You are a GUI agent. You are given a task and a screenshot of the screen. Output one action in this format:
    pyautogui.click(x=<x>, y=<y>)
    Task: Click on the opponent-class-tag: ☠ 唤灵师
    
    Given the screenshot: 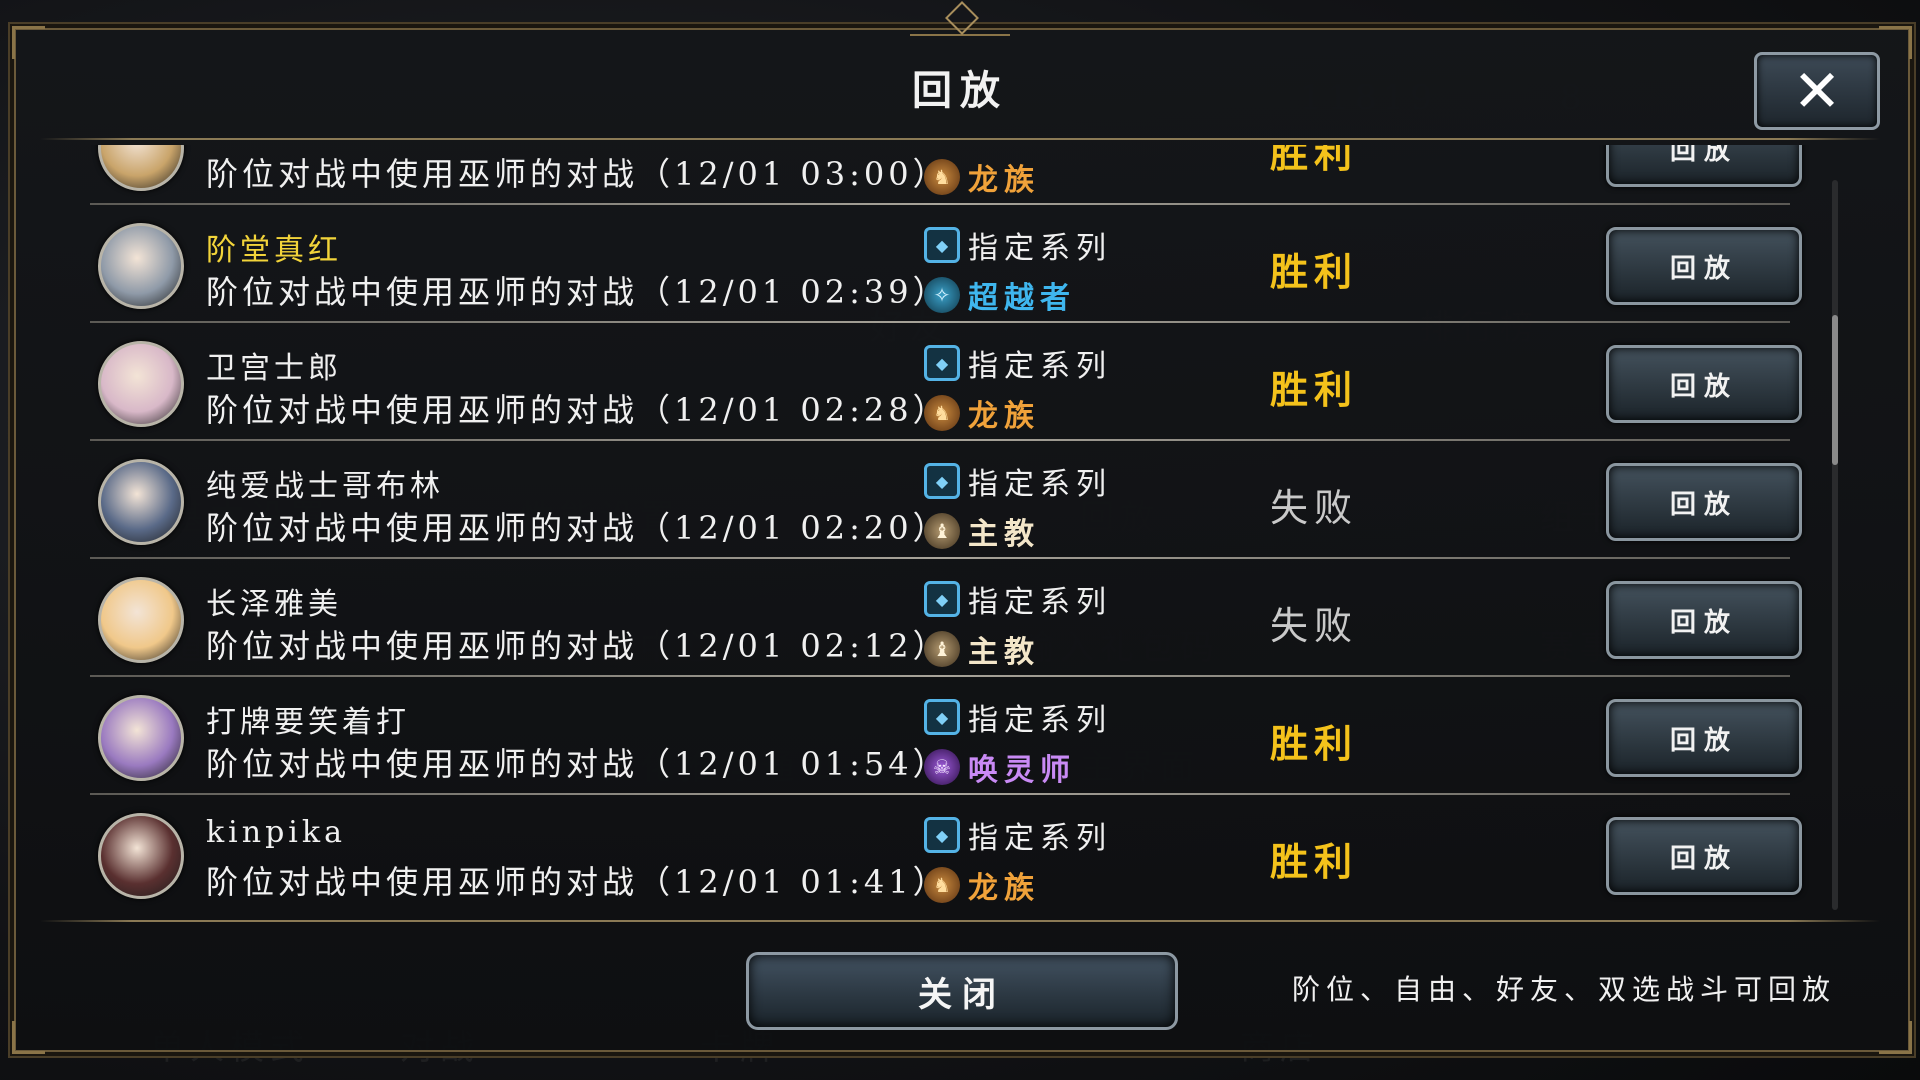 What is the action you would take?
    pyautogui.click(x=1000, y=767)
    